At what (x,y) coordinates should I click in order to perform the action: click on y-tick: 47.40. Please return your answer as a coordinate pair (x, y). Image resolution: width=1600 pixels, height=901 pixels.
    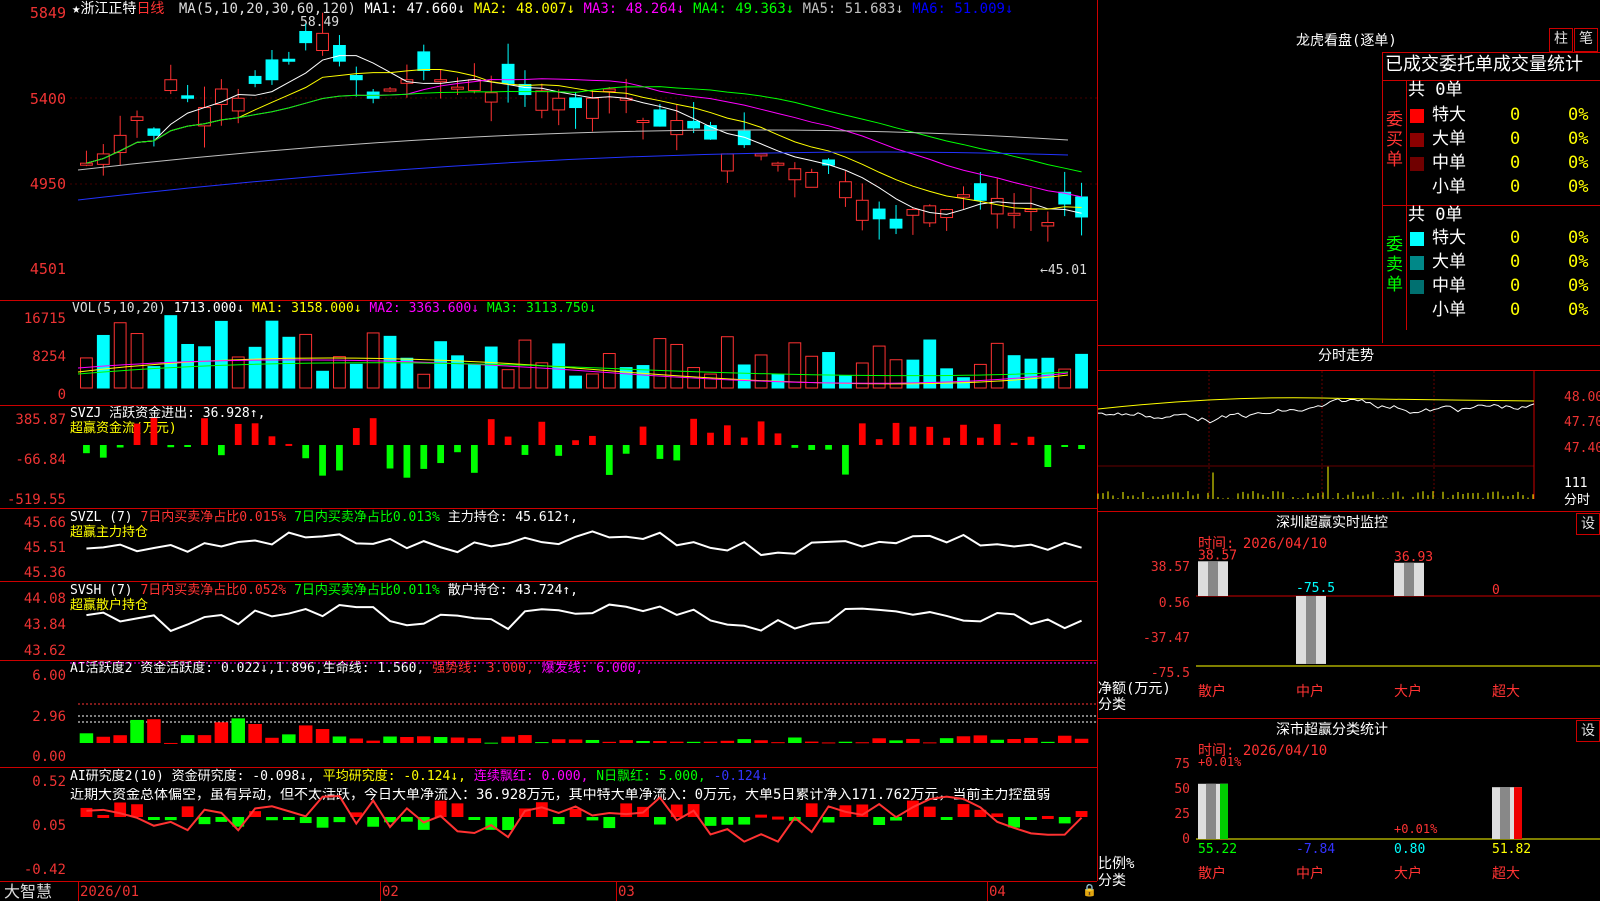
    Looking at the image, I should click on (1582, 448).